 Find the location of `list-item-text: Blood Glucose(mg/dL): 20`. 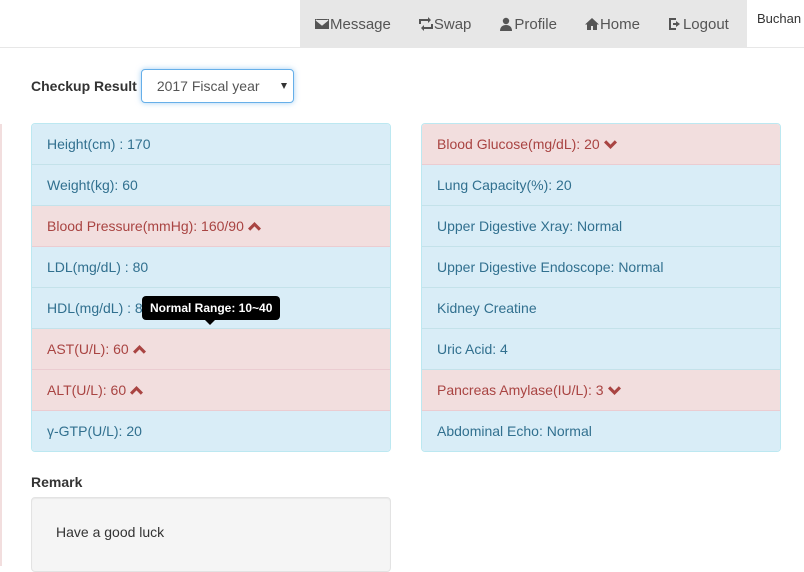

list-item-text: Blood Glucose(mg/dL): 20 is located at coordinates (518, 144).